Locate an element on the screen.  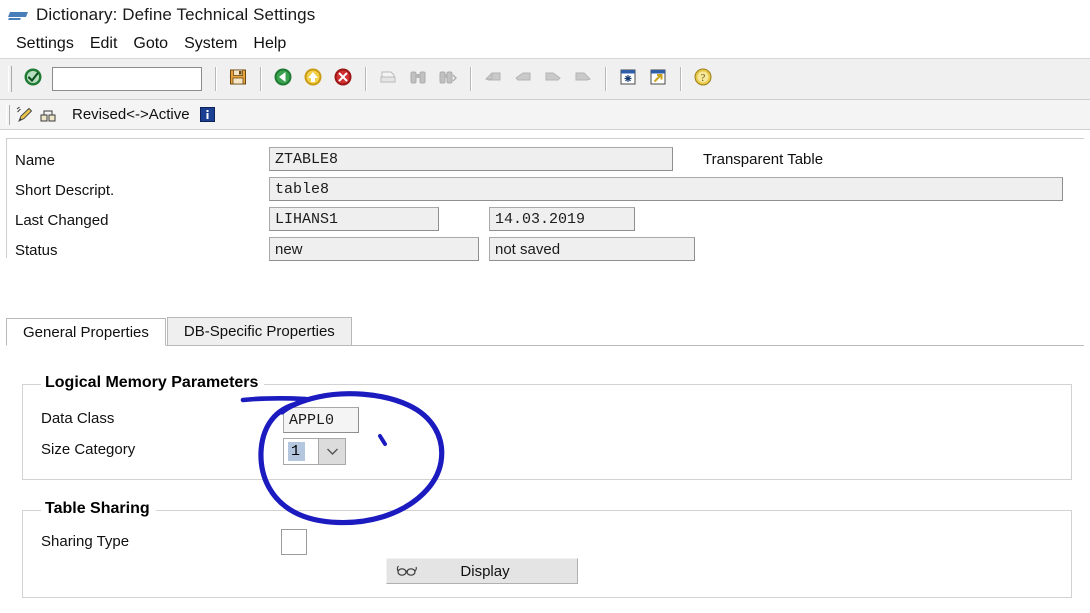
tab-db-specific-properties-label: DB-Specific Properties is located at coordinates (259, 331).